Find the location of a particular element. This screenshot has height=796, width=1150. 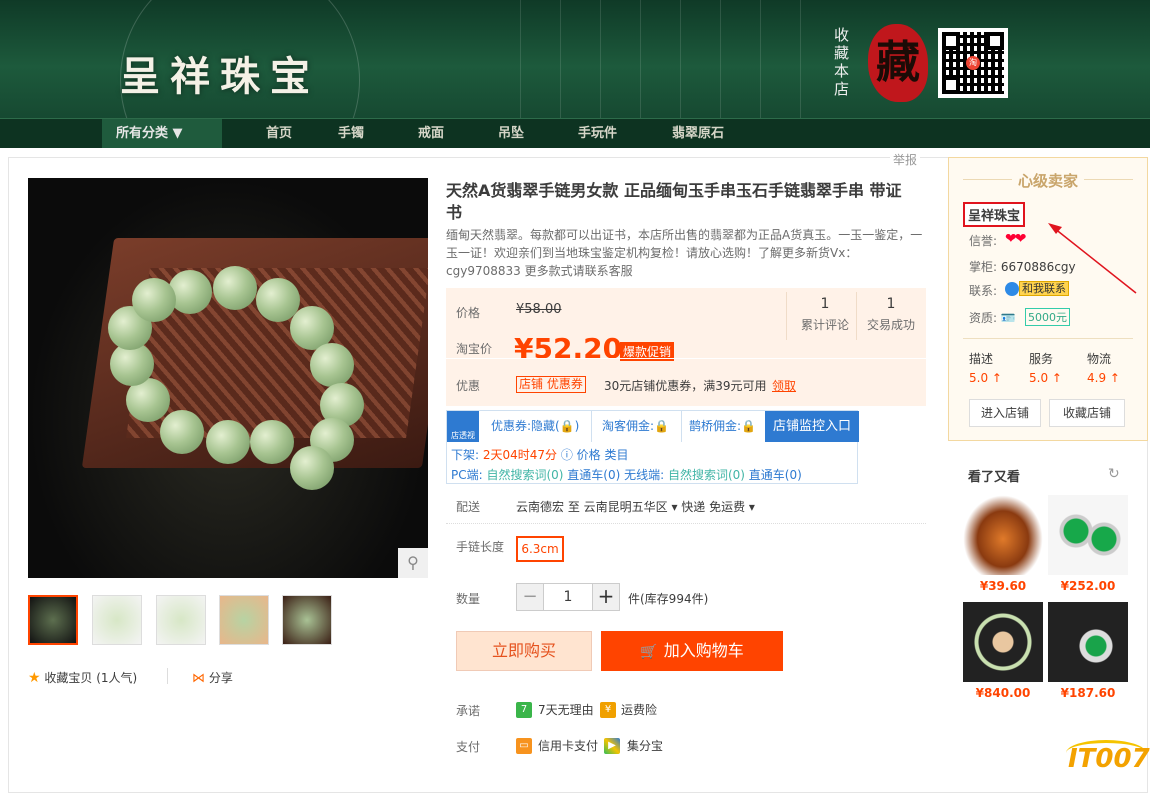

mobile-direct-link: 直通车(0) is located at coordinates (773, 475).